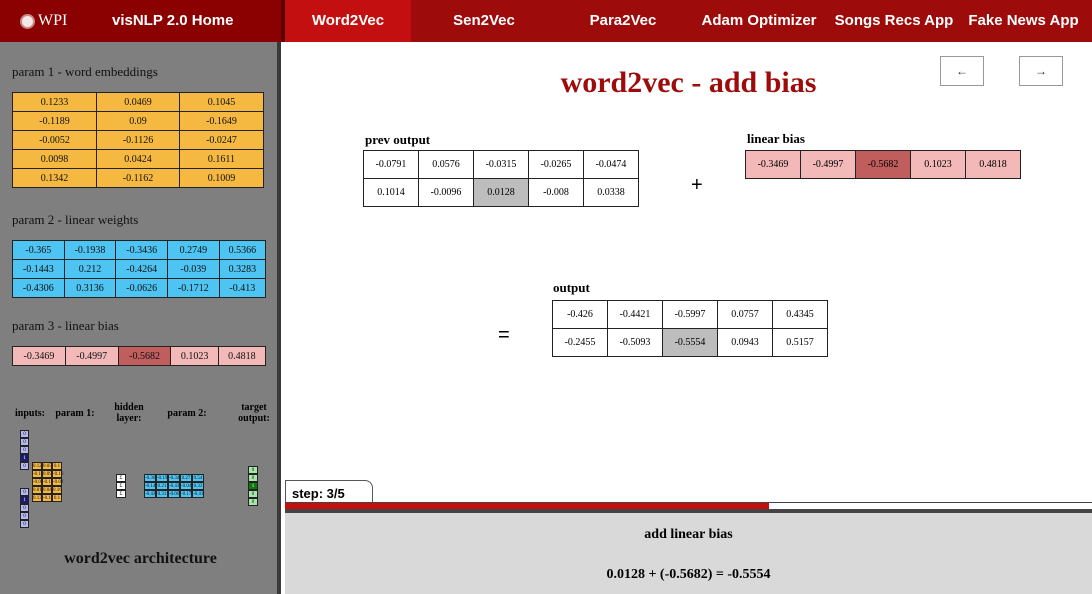 This screenshot has width=1092, height=594. What do you see at coordinates (172, 21) in the screenshot?
I see `home-link: visNLP 2.0 Home` at bounding box center [172, 21].